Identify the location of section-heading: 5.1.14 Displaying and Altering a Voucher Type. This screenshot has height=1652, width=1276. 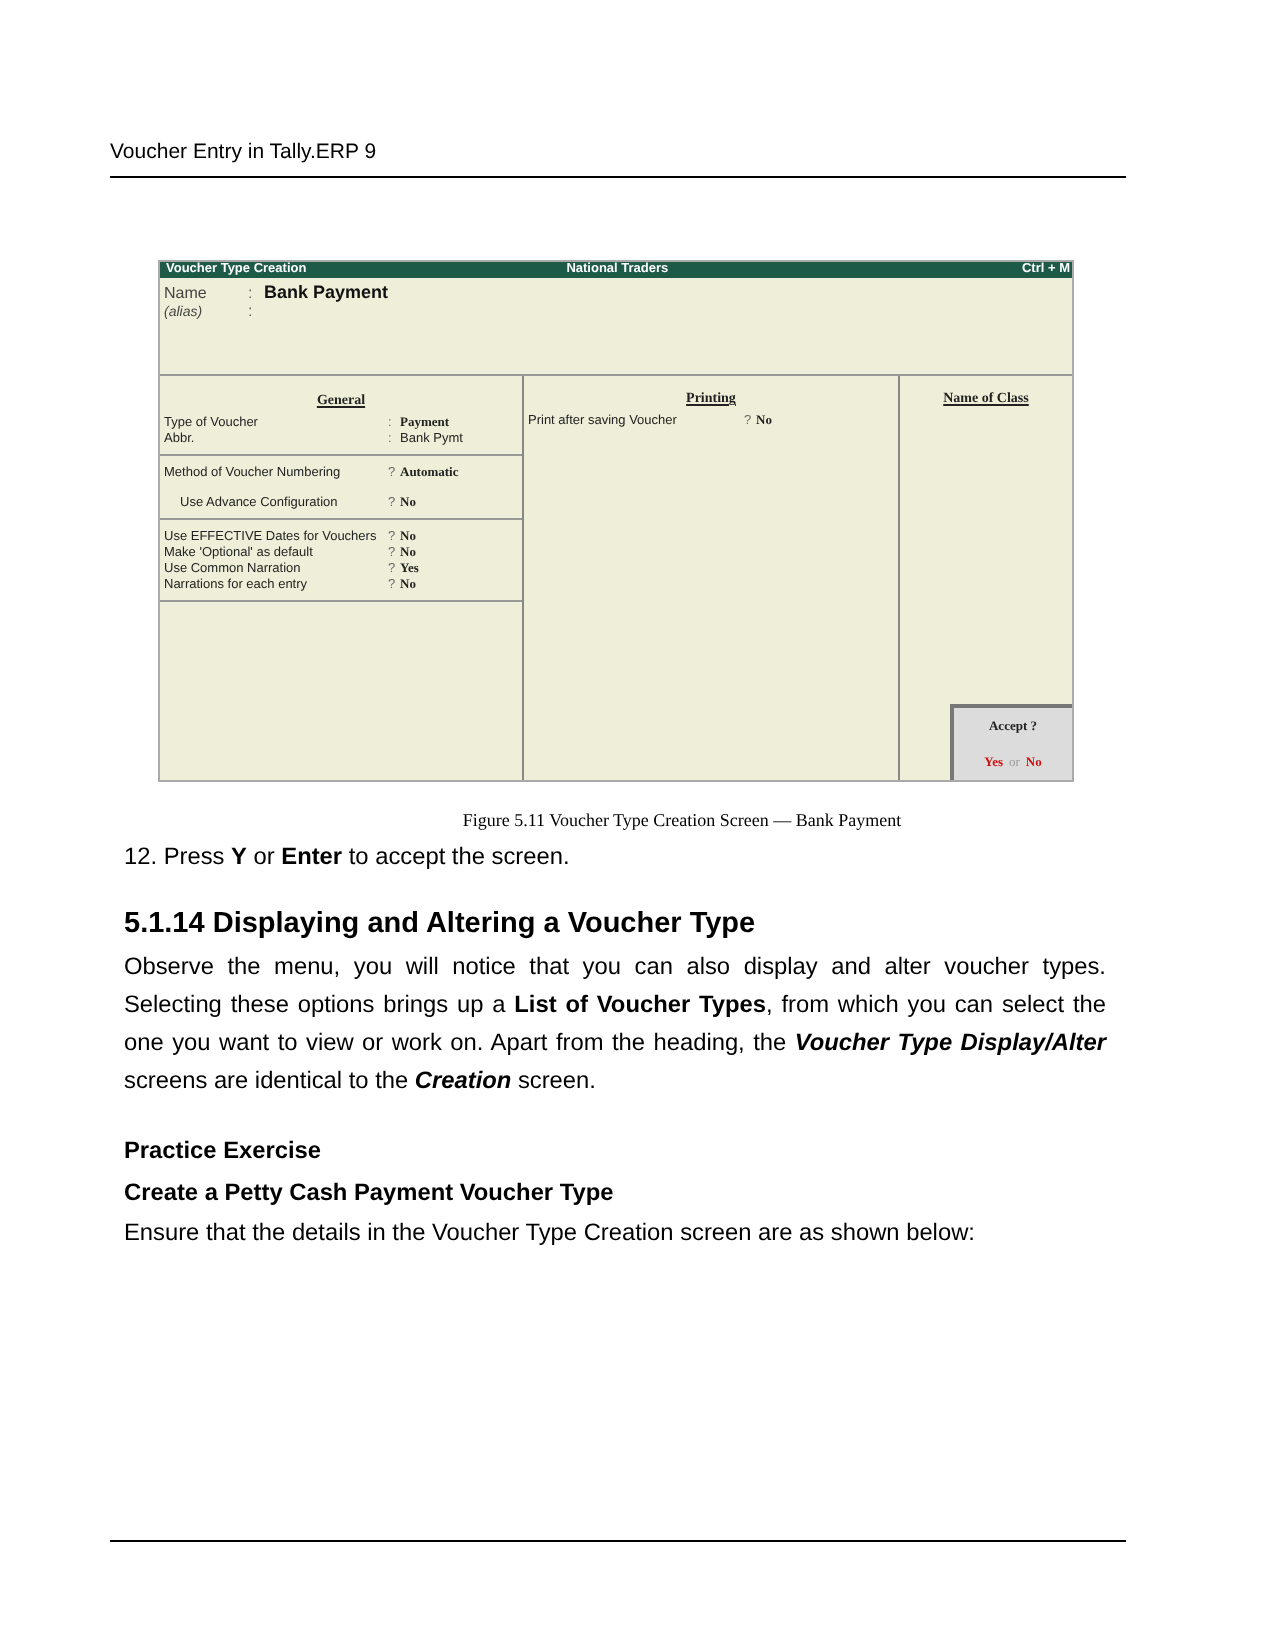
(441, 924).